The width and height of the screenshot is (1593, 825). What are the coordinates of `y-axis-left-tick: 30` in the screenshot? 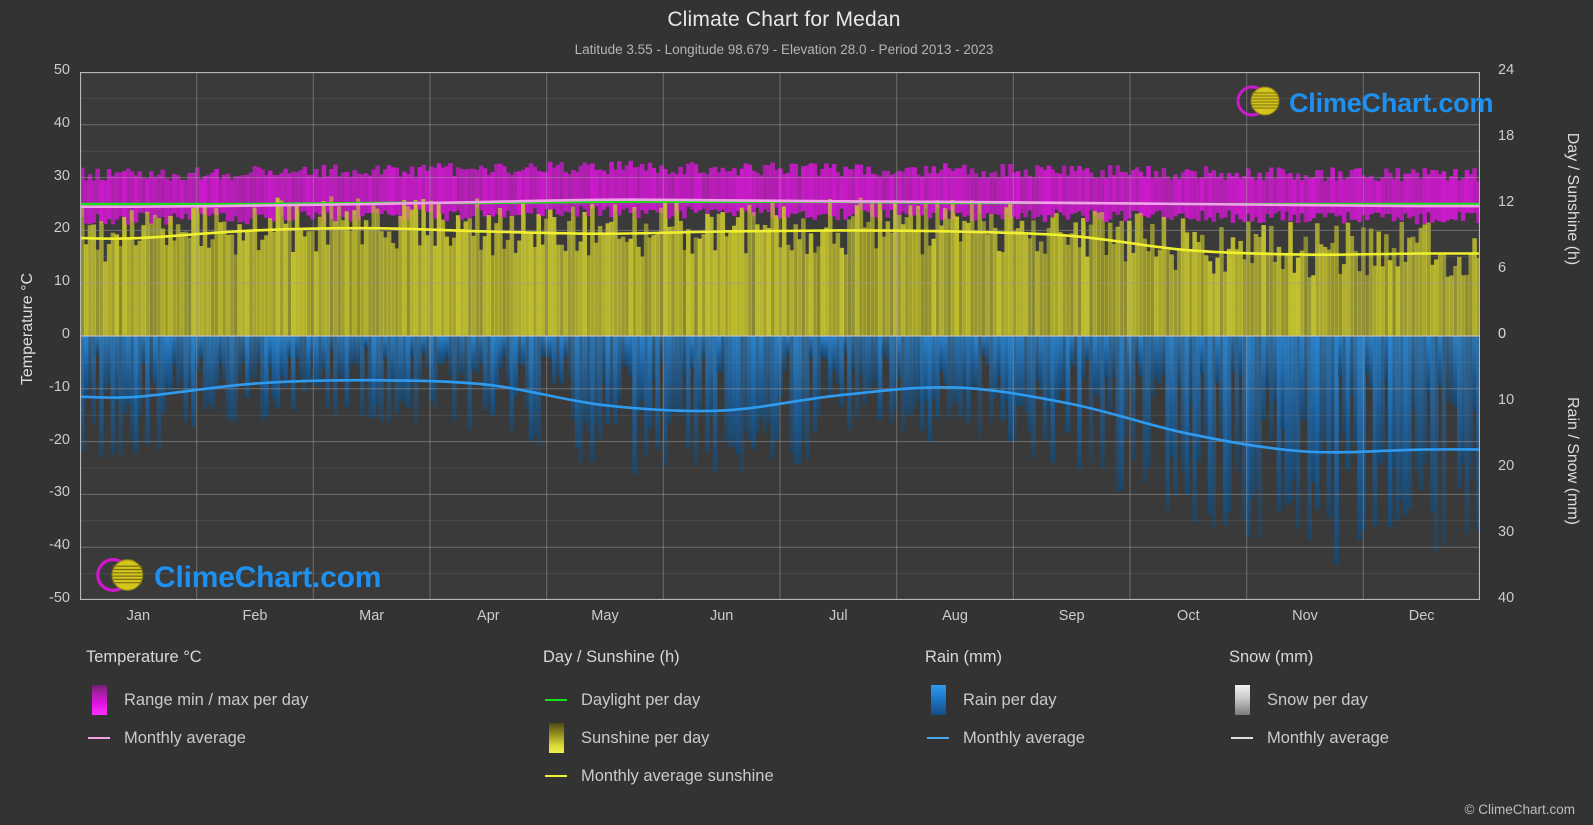 It's located at (61, 175).